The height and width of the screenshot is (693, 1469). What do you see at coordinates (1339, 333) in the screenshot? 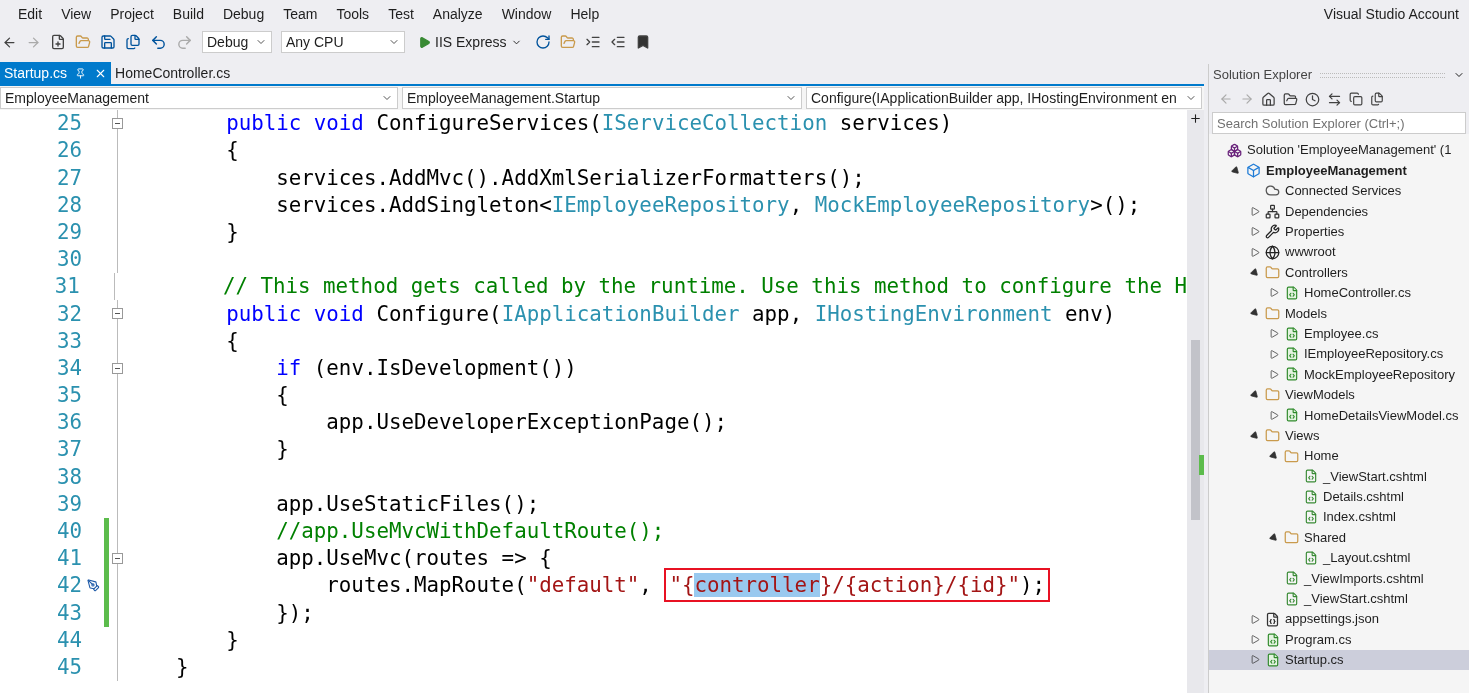
I see `tree-item: Employee.cs` at bounding box center [1339, 333].